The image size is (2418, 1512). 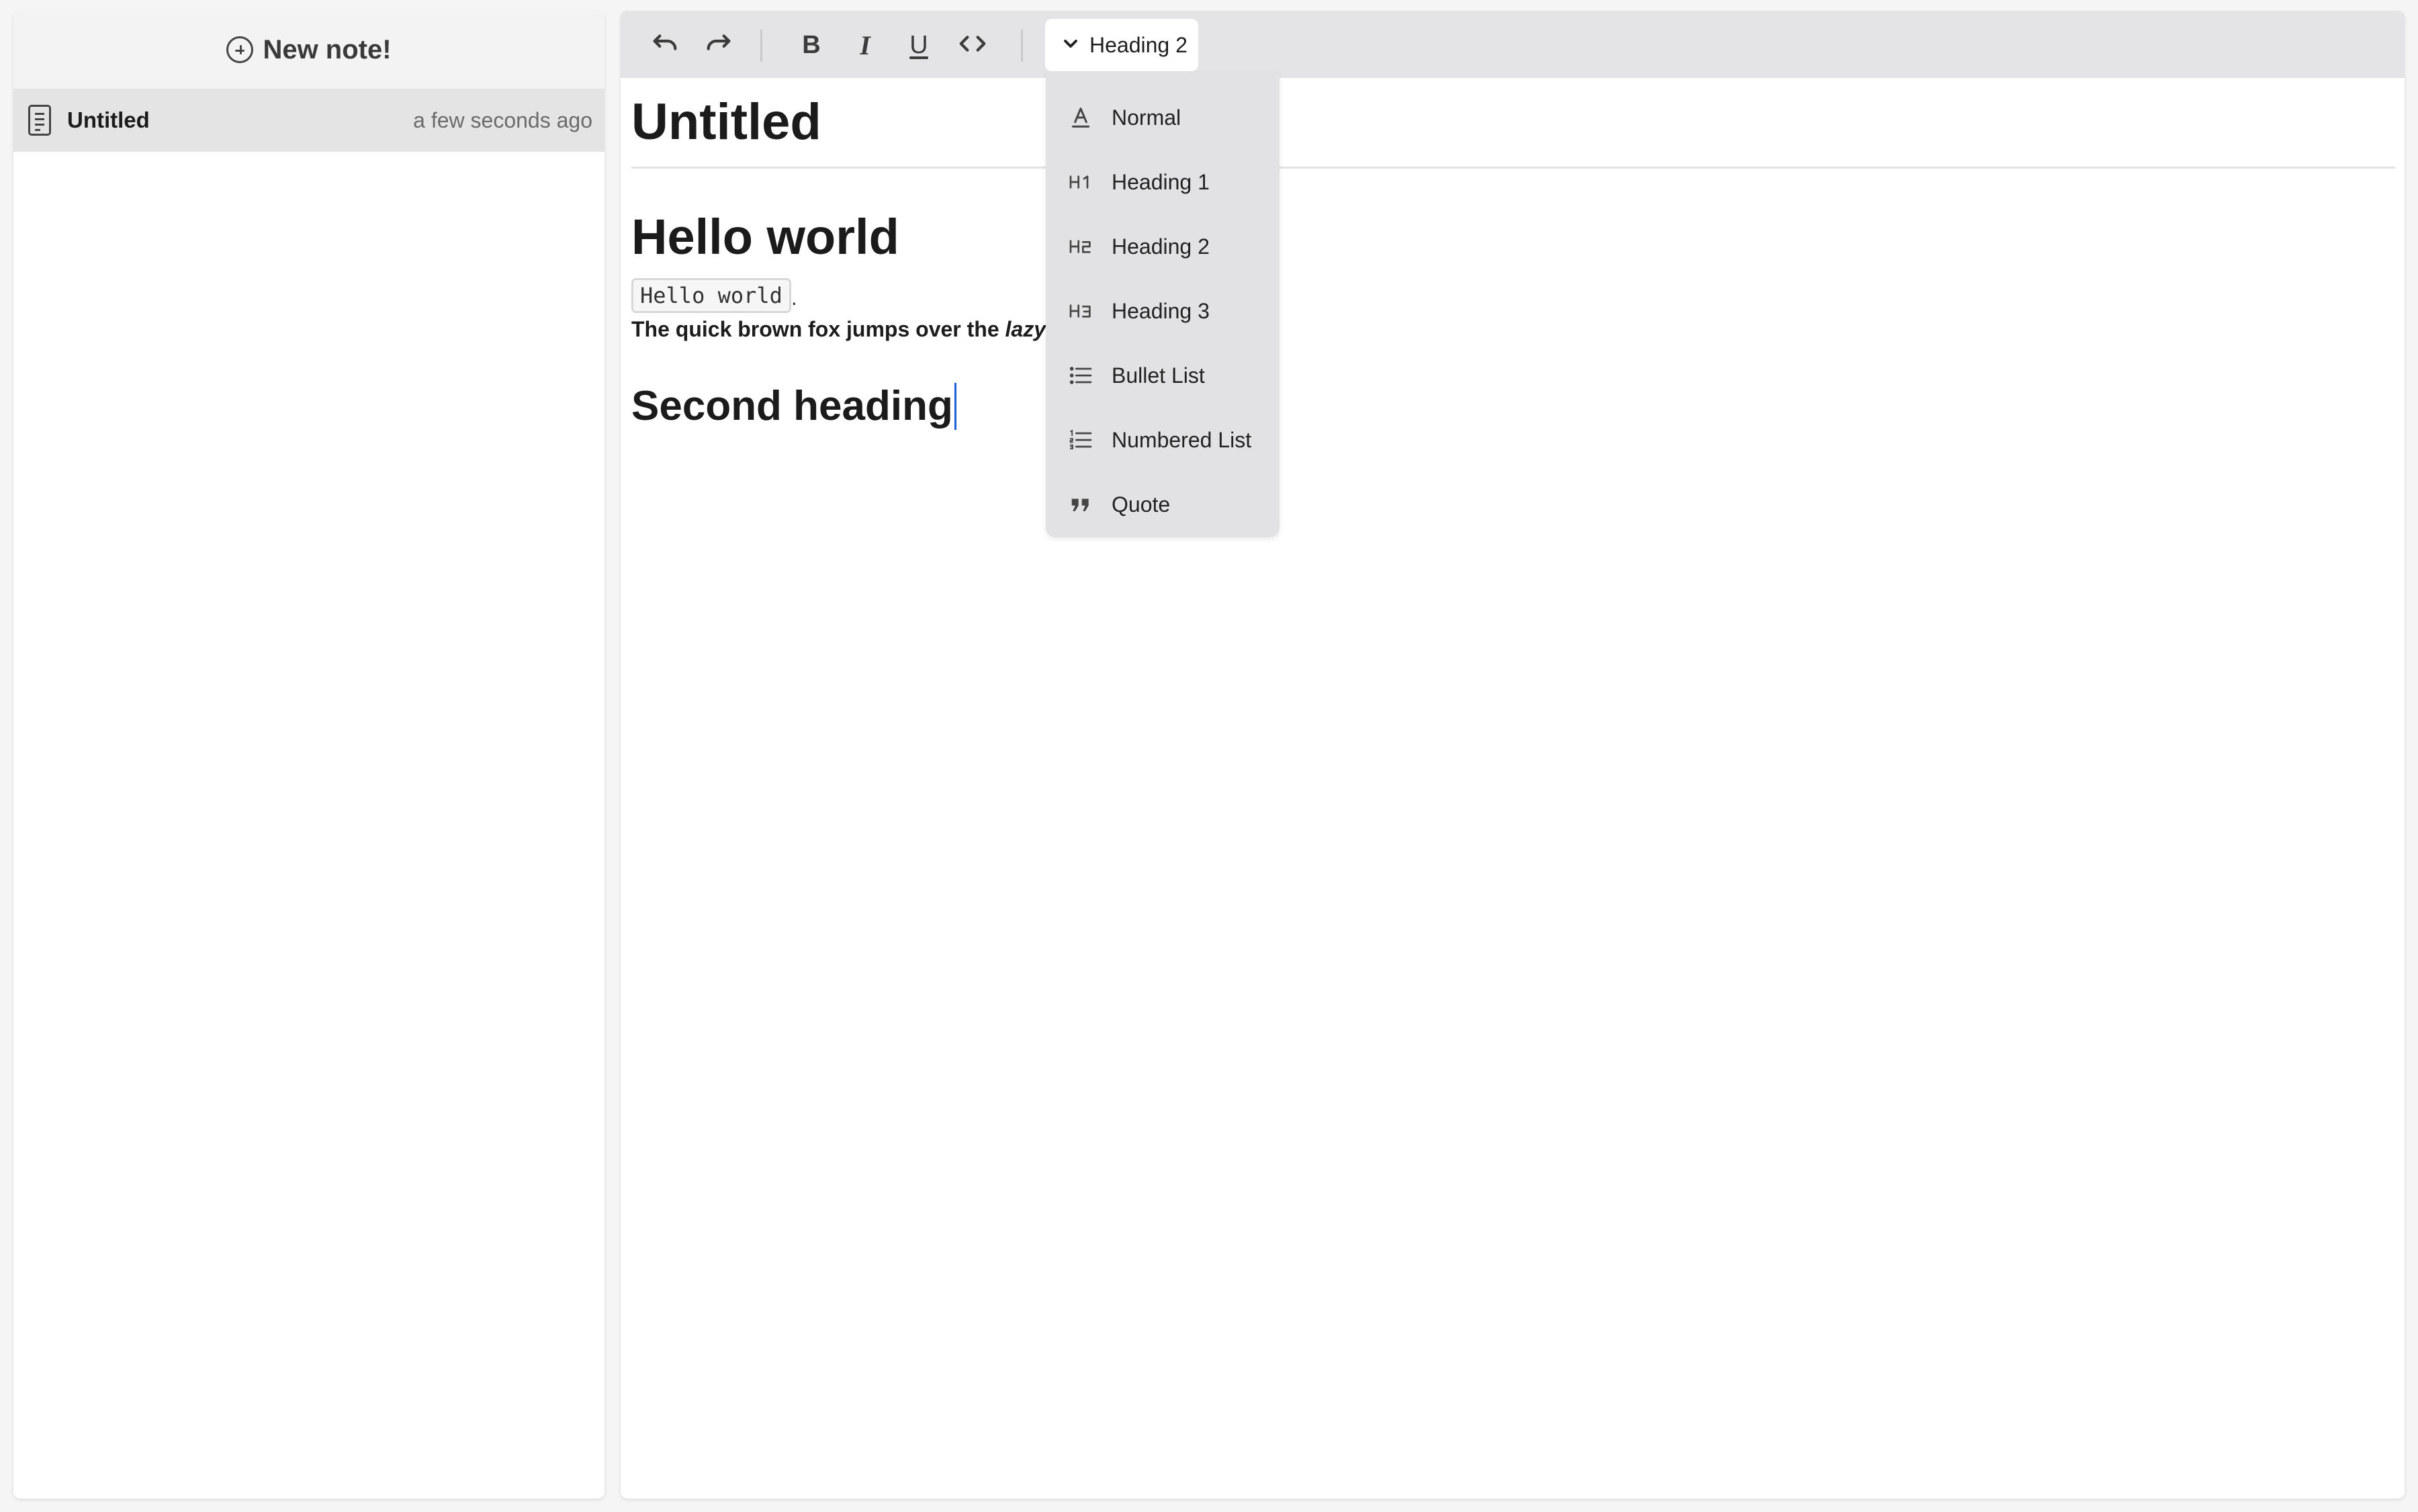 I want to click on dropdown-item-label: Normal, so click(x=1146, y=117).